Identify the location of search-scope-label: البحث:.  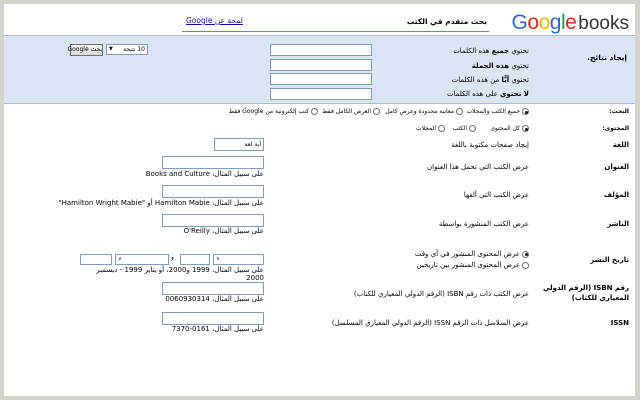
(619, 111).